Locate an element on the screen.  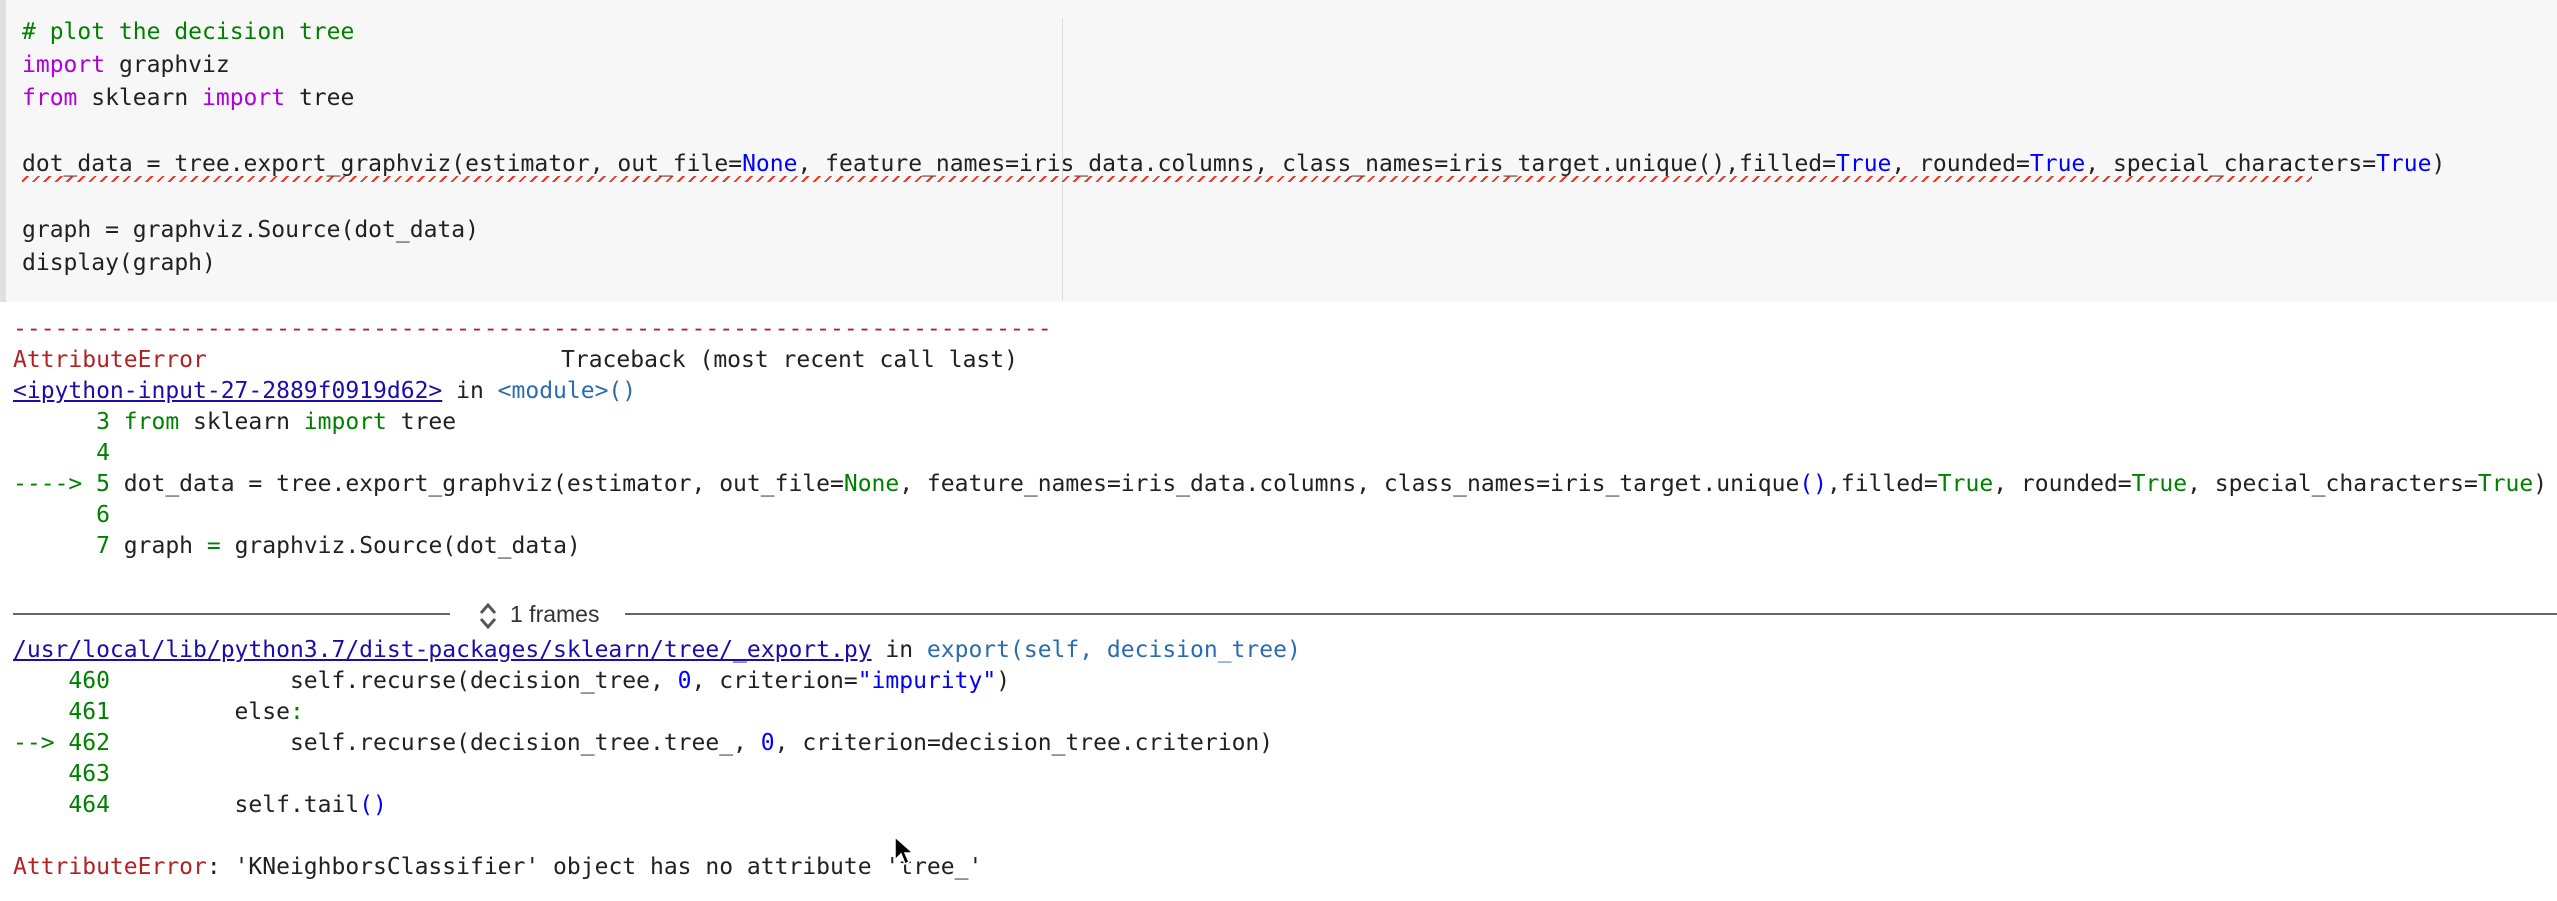
frames-divider-right is located at coordinates (1591, 614).